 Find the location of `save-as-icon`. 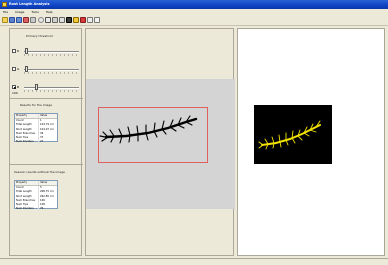

save-as-icon is located at coordinates (19, 20).